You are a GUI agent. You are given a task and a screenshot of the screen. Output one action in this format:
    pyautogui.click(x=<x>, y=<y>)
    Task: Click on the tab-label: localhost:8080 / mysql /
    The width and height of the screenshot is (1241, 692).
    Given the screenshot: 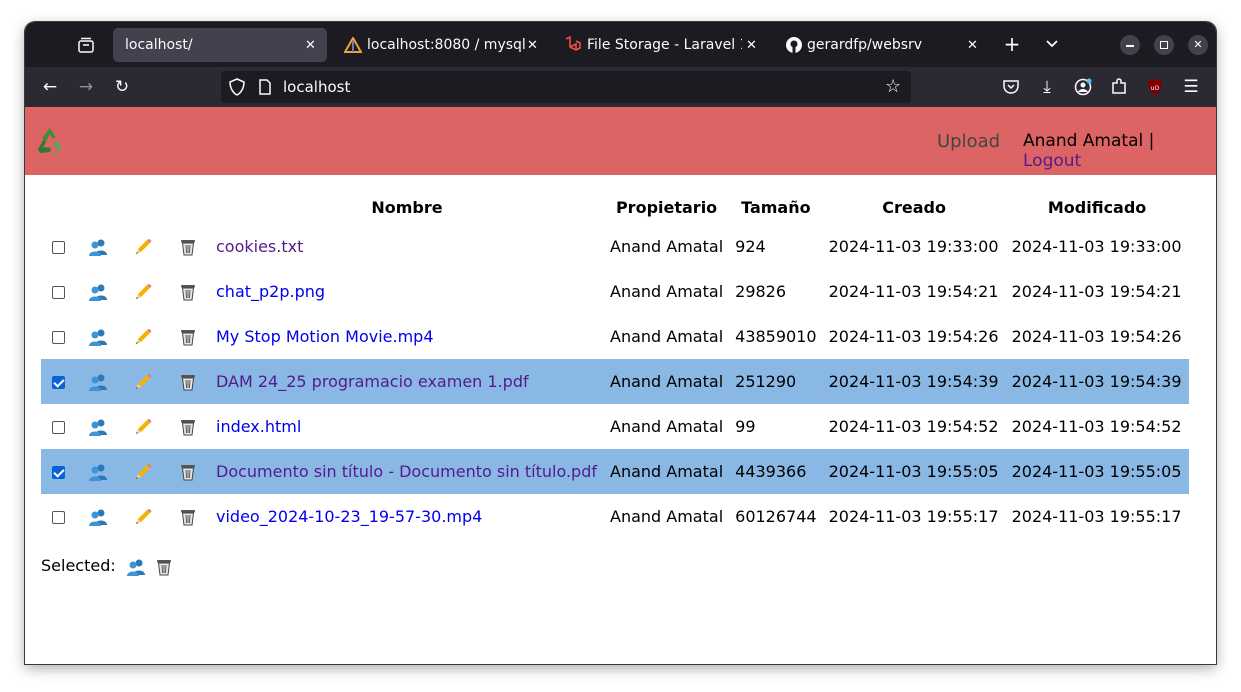 What is the action you would take?
    pyautogui.click(x=446, y=45)
    